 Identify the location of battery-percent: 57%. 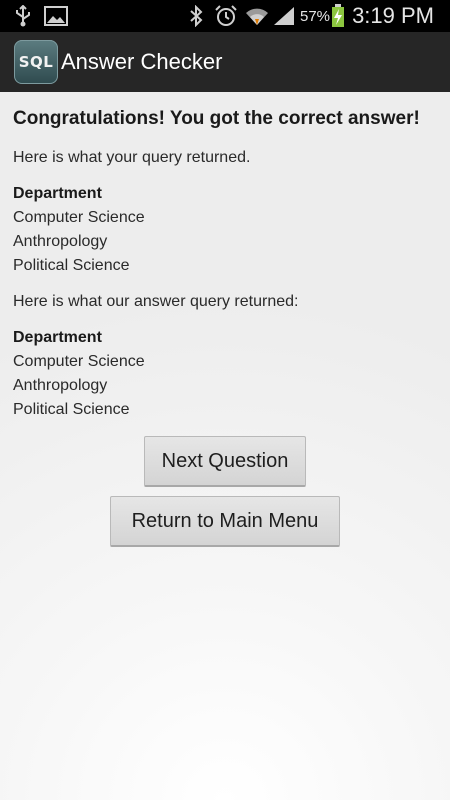
(315, 16).